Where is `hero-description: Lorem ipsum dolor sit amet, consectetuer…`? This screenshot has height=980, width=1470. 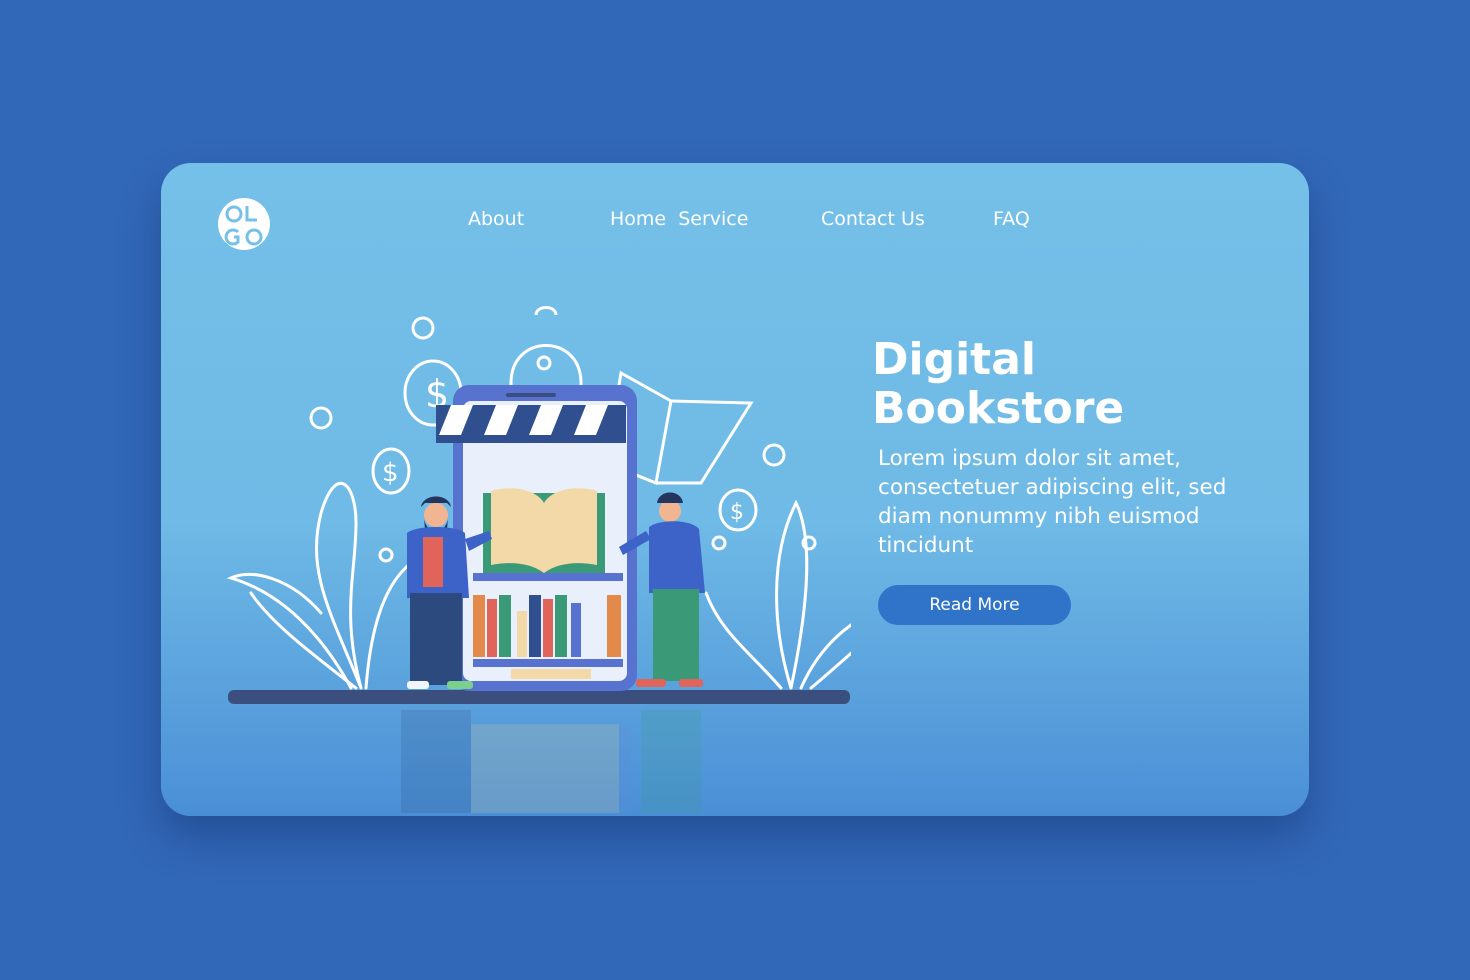 hero-description: Lorem ipsum dolor sit amet, consectetuer… is located at coordinates (1052, 502).